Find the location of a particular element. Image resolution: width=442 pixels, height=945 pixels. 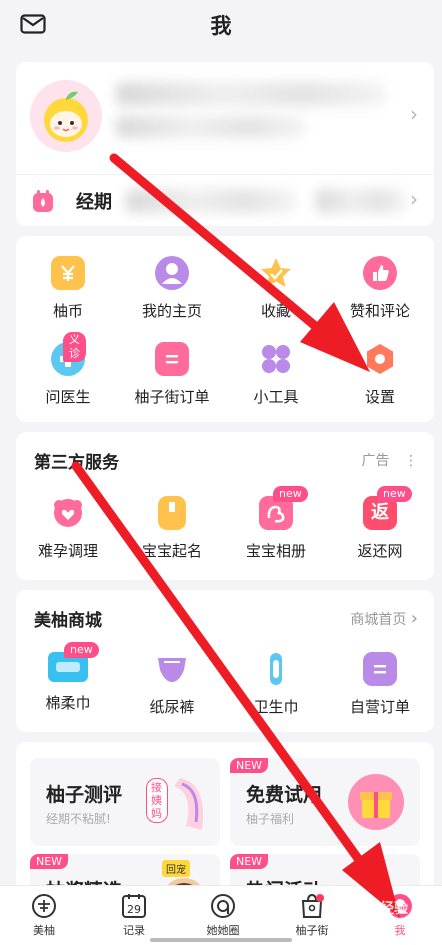

heart-flower-icon is located at coordinates (68, 513).